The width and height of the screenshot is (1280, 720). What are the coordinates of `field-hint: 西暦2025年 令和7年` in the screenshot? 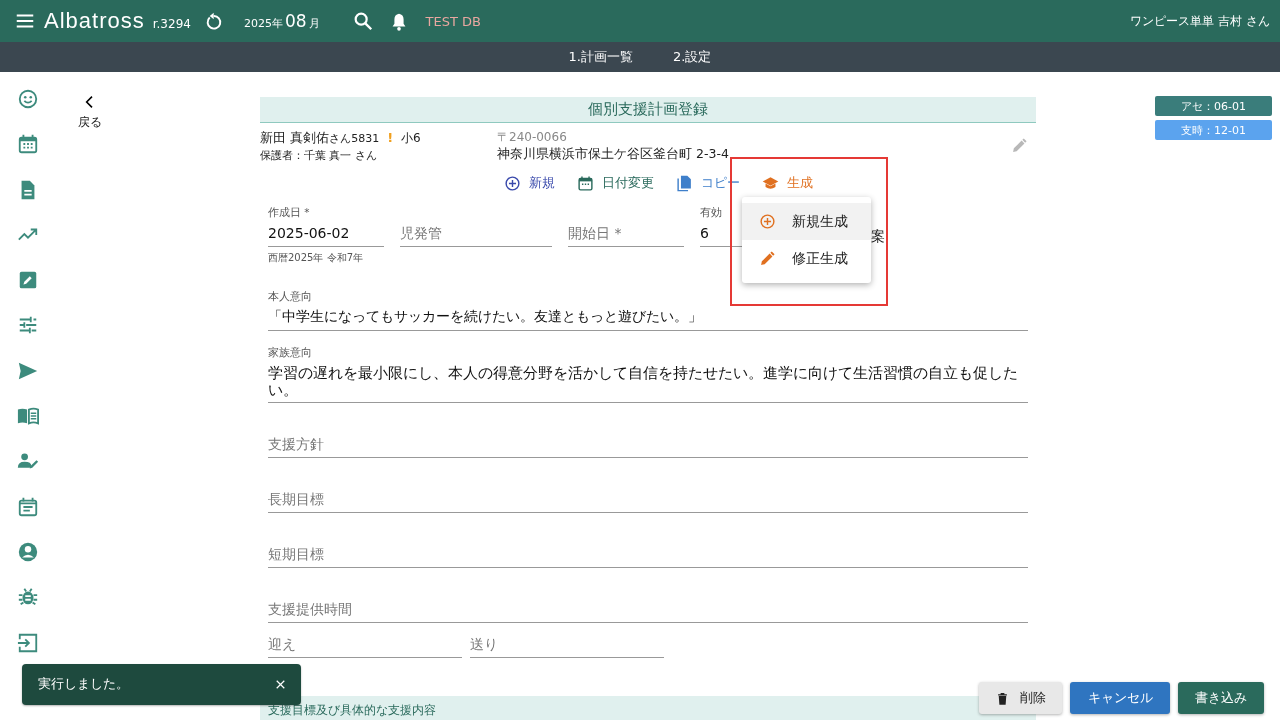 It's located at (316, 257).